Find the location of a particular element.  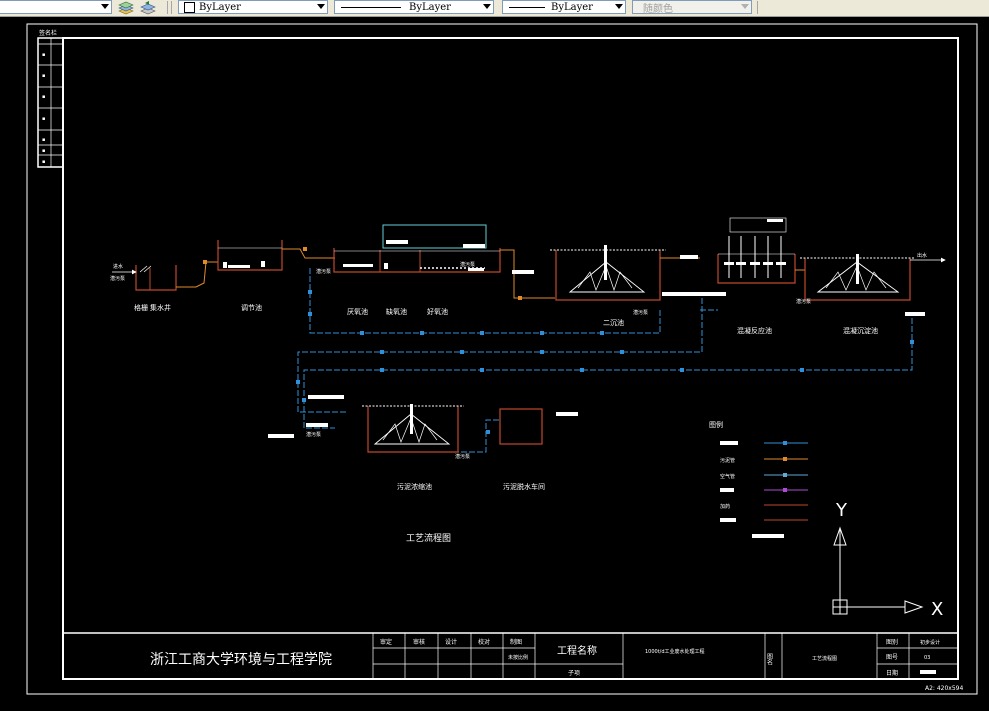

pump-label-b: 潜污泵 is located at coordinates (323, 271).